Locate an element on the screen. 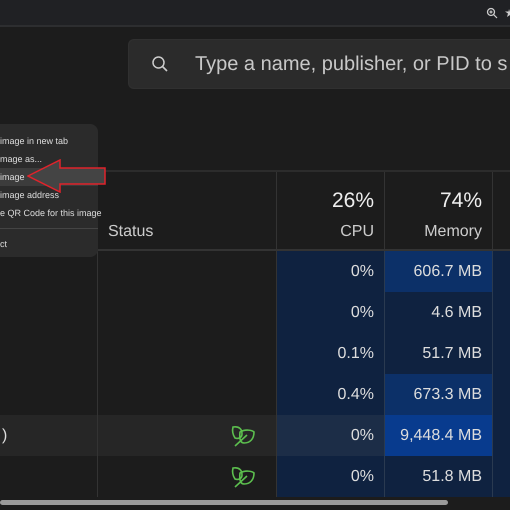 The image size is (510, 510). cpu-value: 0.4% is located at coordinates (356, 395).